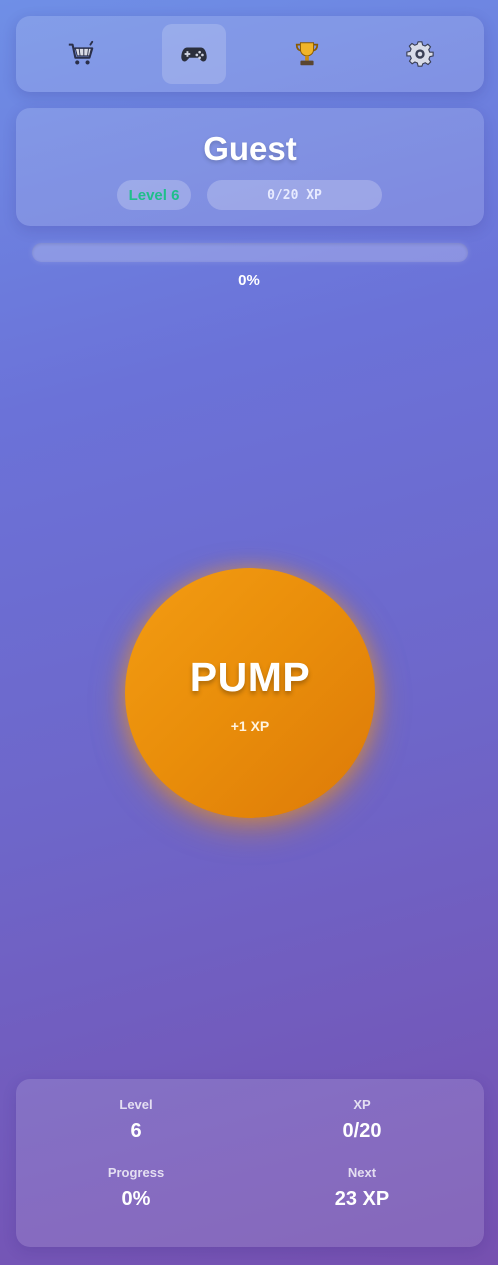  I want to click on stat-xp: XP 0/20, so click(362, 1120).